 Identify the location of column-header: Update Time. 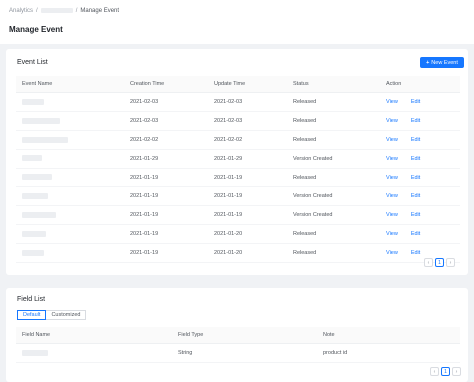
(247, 84).